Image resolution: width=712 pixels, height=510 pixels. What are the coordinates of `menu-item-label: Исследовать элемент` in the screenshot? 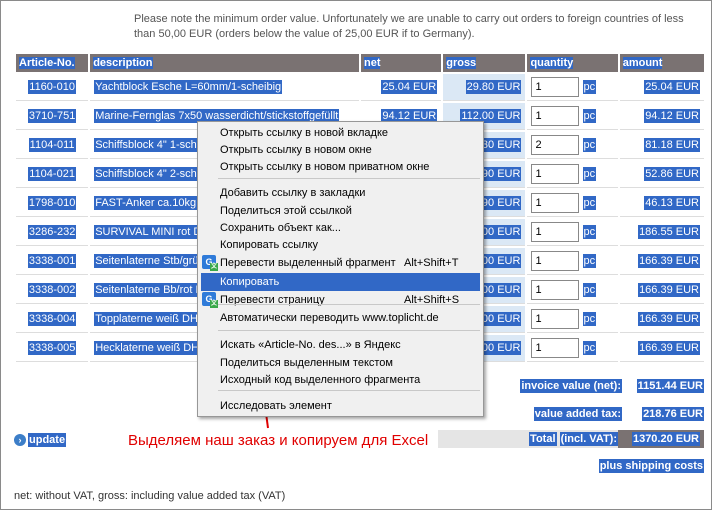 It's located at (276, 406).